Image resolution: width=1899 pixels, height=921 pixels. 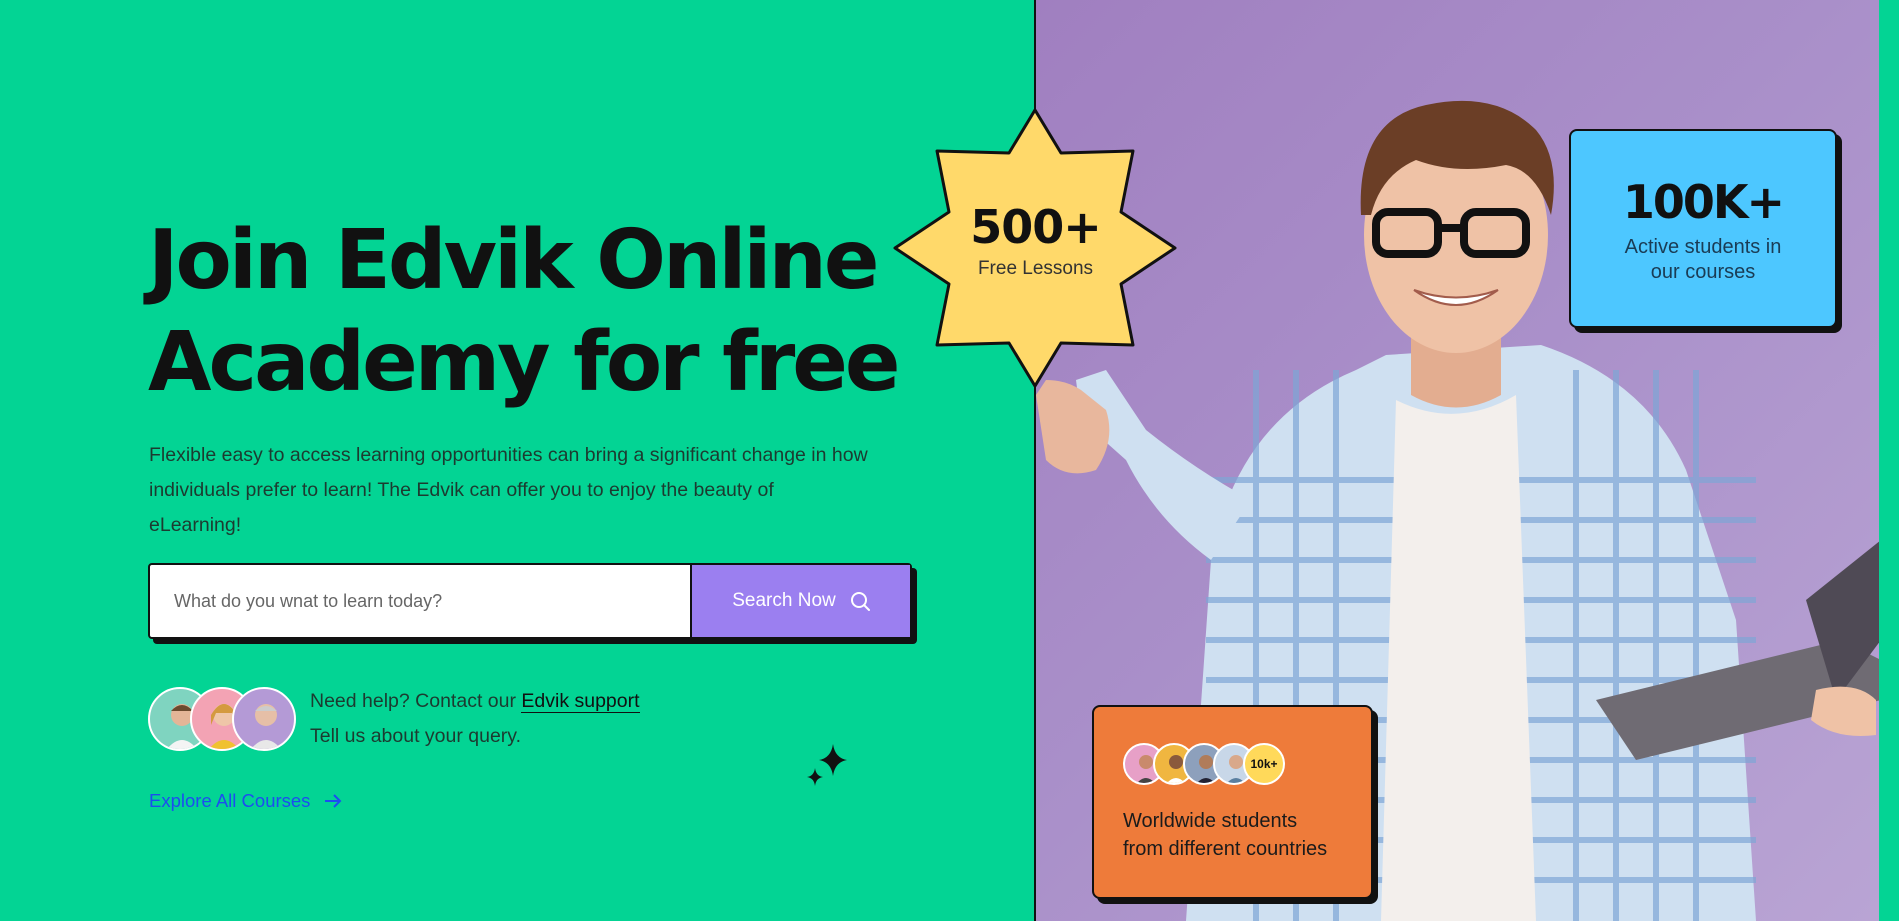 What do you see at coordinates (1035, 268) in the screenshot?
I see `badge-label: Free Lessons` at bounding box center [1035, 268].